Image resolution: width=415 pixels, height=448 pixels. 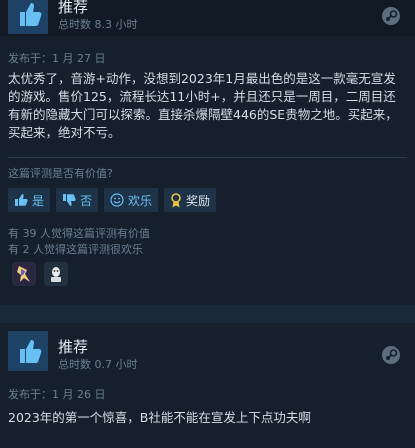 What do you see at coordinates (29, 200) in the screenshot?
I see `vote-yes-button: 是` at bounding box center [29, 200].